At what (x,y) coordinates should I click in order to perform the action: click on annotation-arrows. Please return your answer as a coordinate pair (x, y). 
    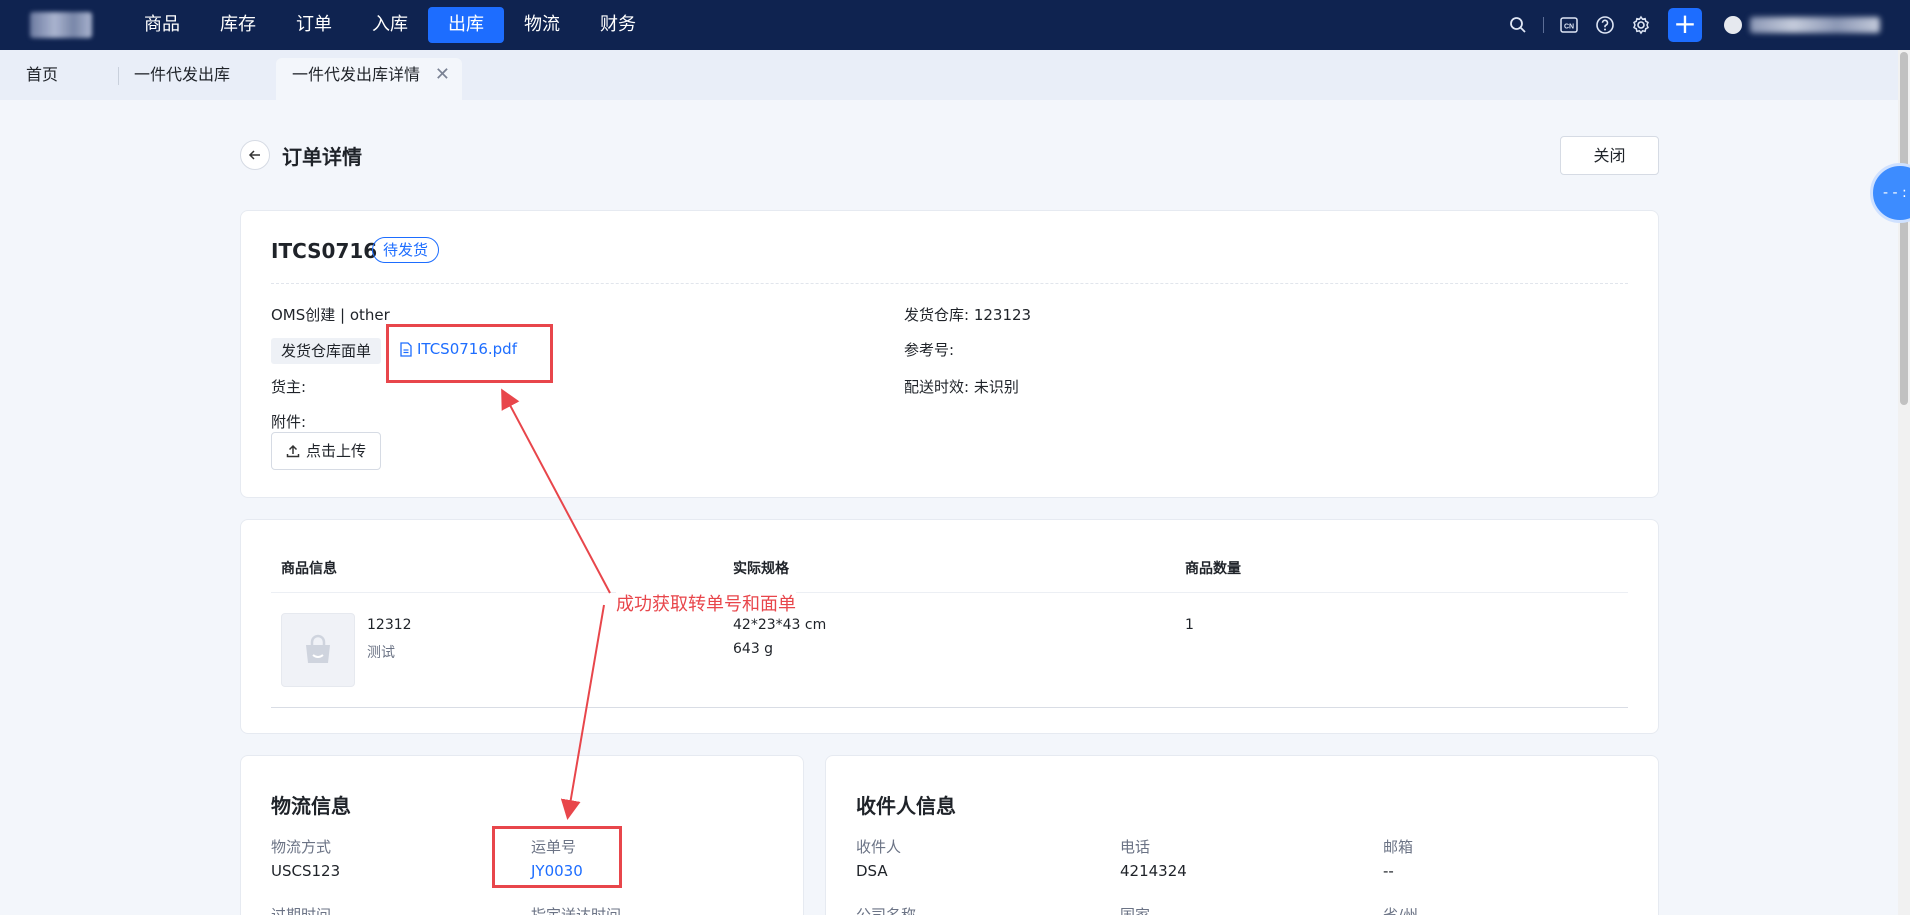
    Looking at the image, I should click on (556, 604).